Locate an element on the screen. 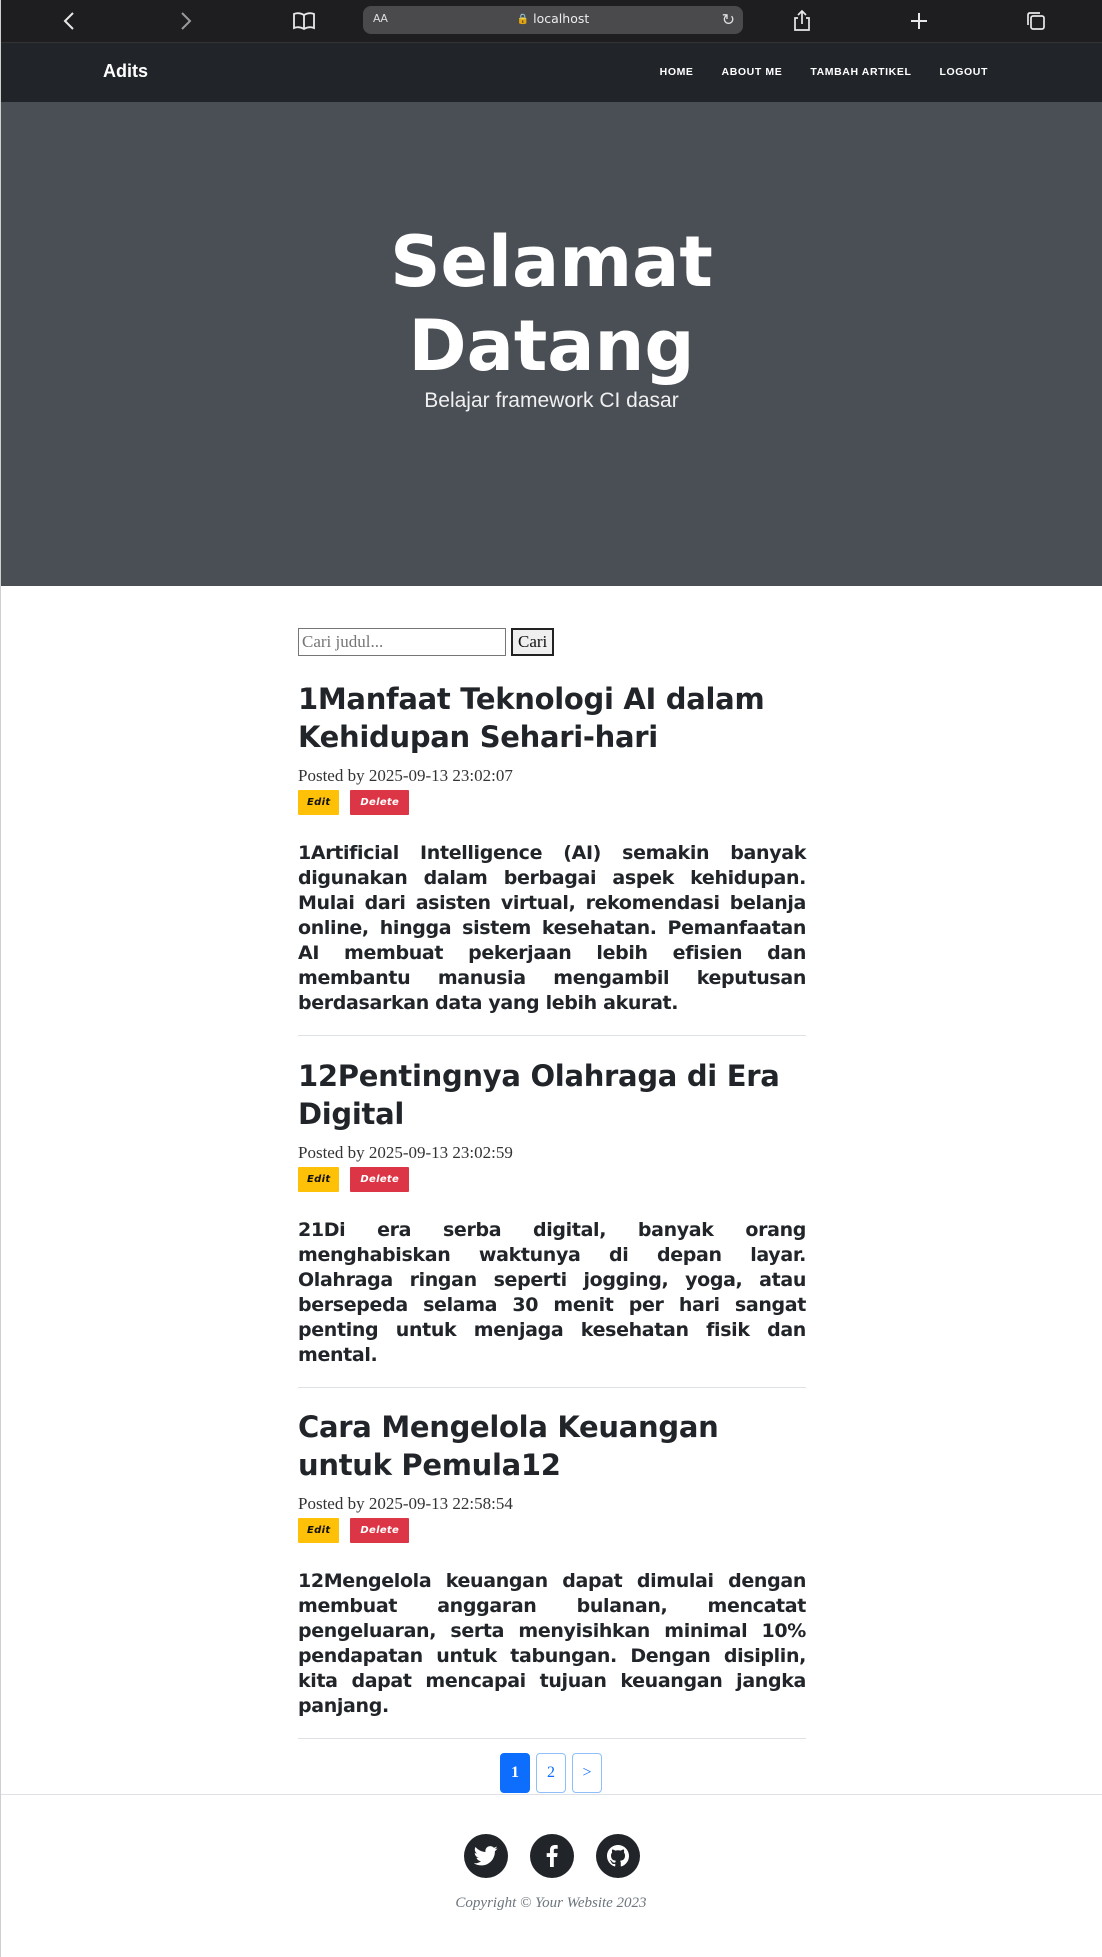  back-icon is located at coordinates (69, 21).